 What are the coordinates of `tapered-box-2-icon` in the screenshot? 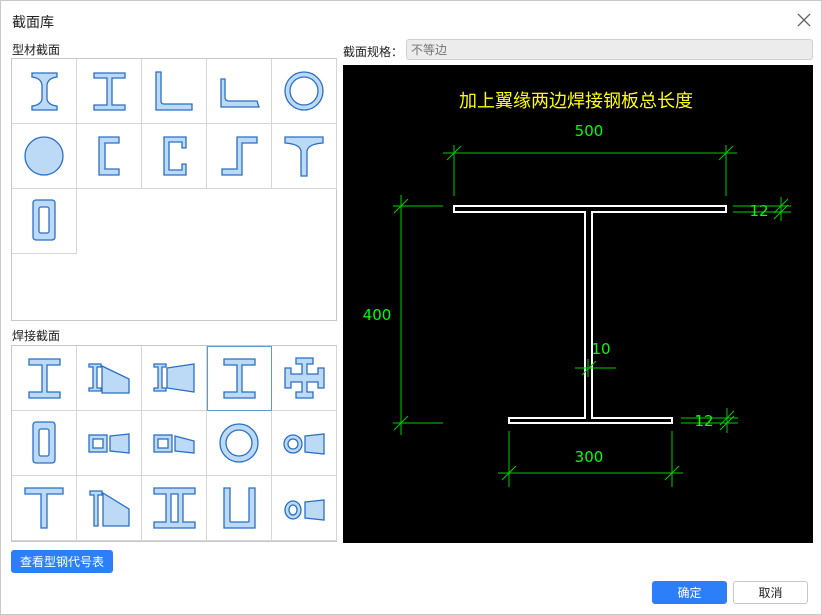 It's located at (174, 444).